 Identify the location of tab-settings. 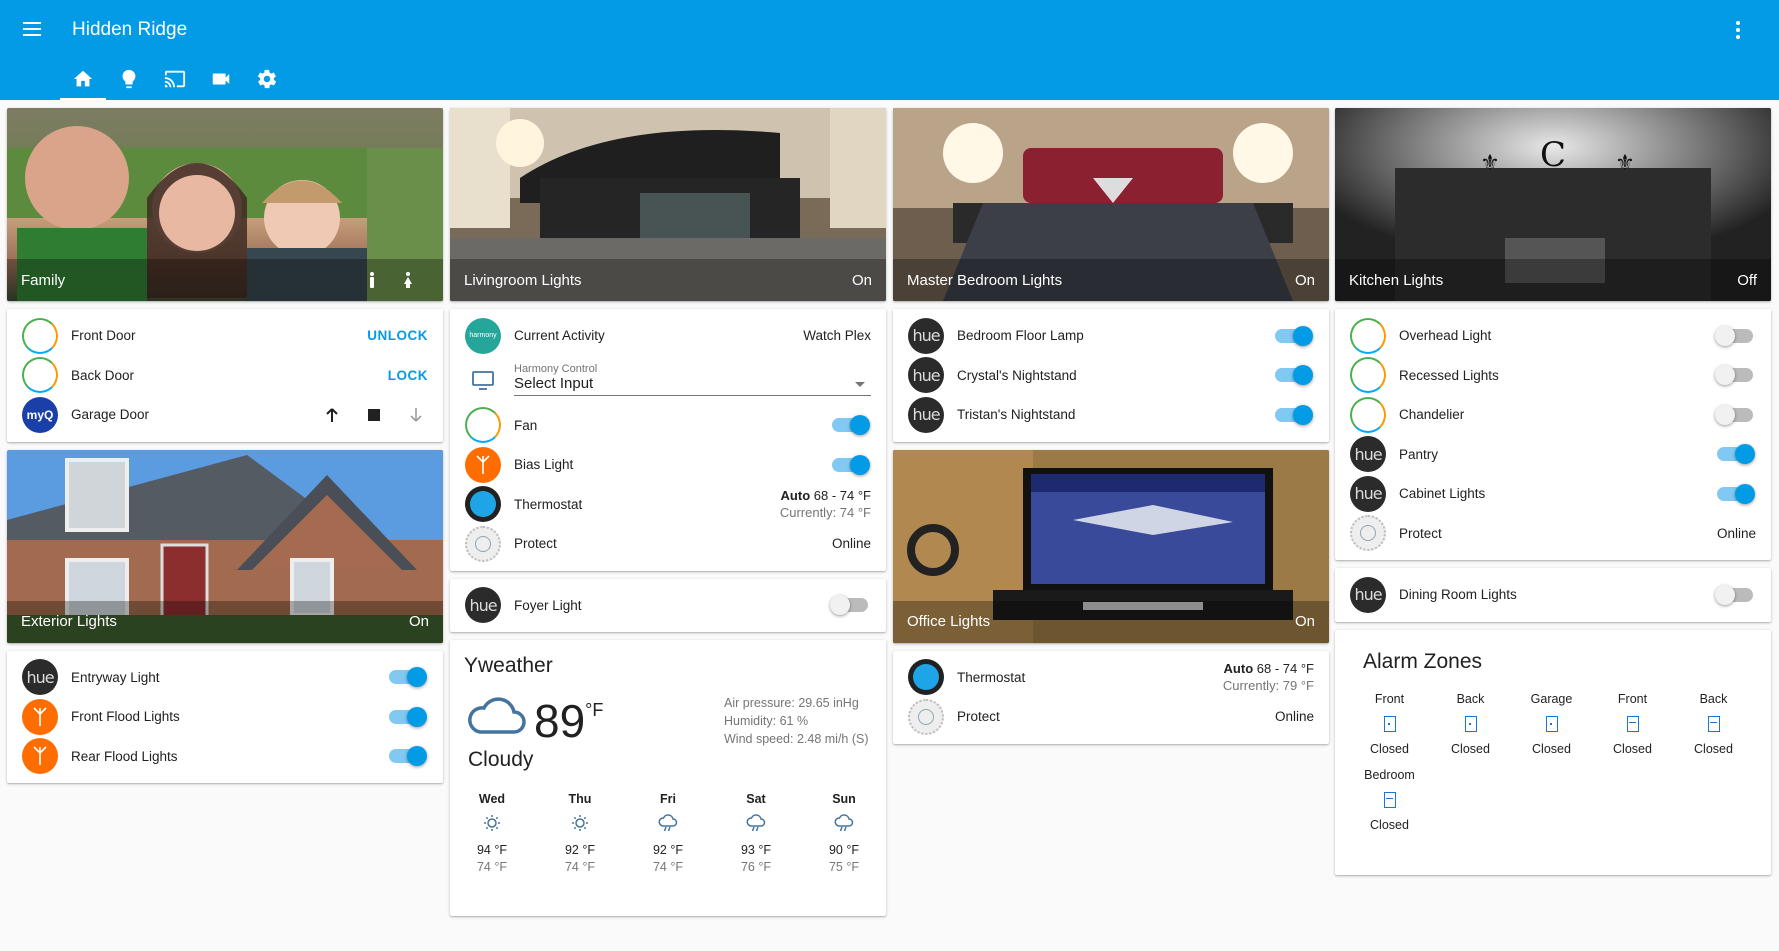
(267, 82).